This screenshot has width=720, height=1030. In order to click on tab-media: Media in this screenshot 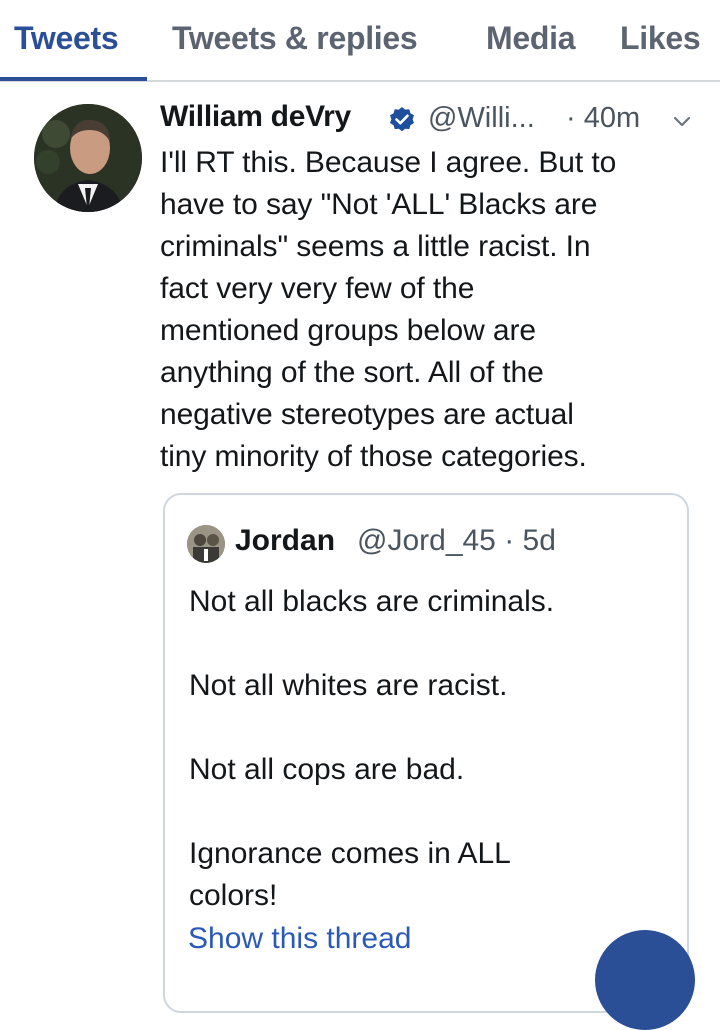, I will do `click(531, 38)`.